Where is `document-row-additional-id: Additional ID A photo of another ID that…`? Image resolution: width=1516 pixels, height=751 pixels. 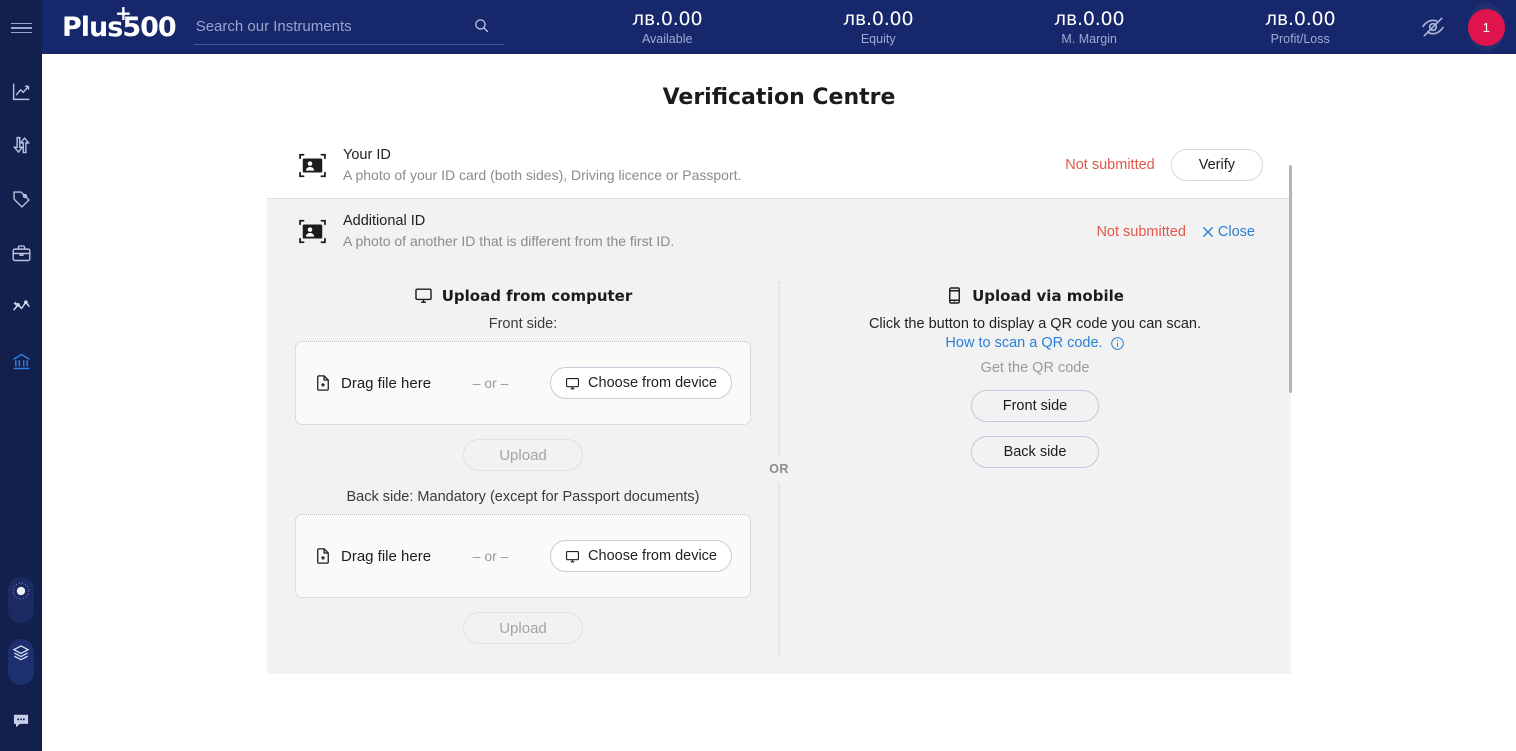
document-row-additional-id: Additional ID A photo of another ID that… is located at coordinates (779, 231).